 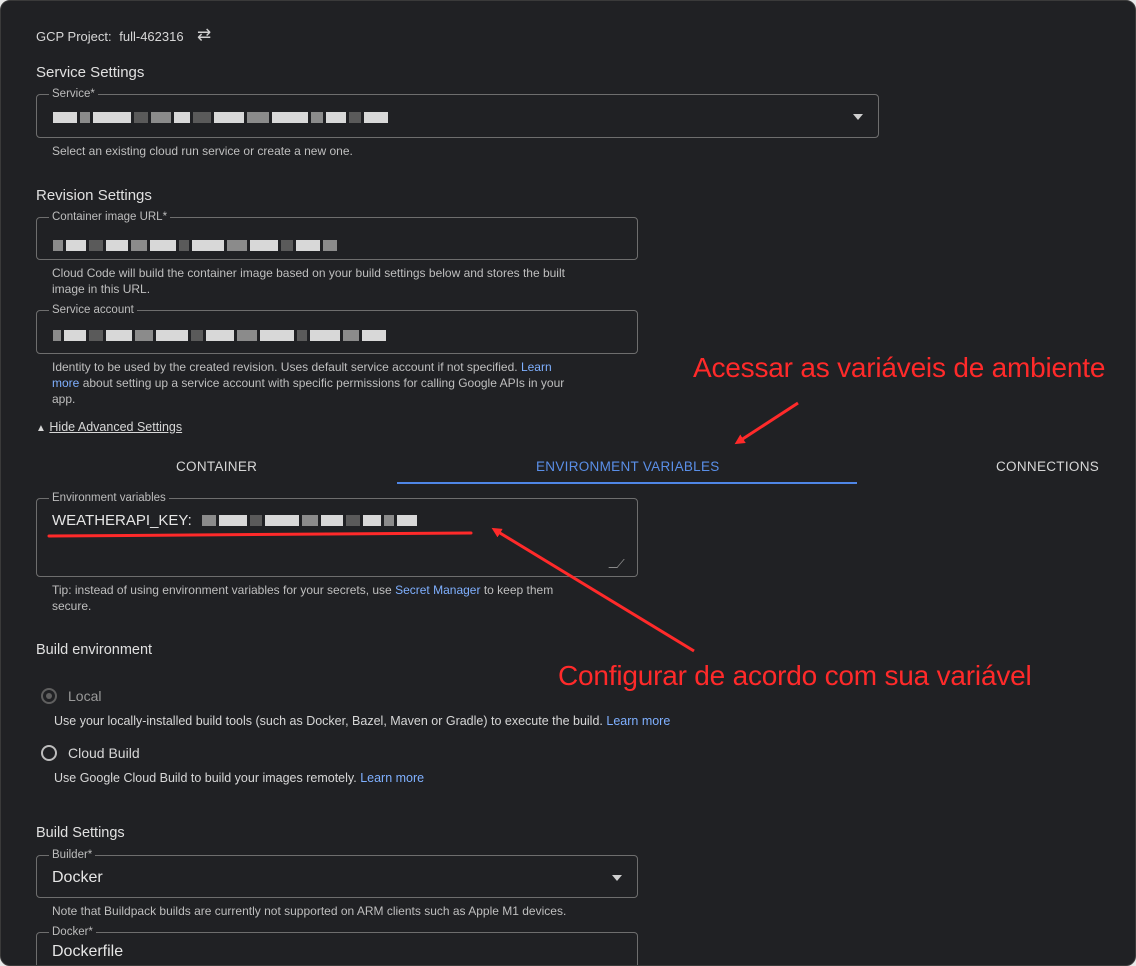 I want to click on arrow-to-env-value, so click(x=593, y=590).